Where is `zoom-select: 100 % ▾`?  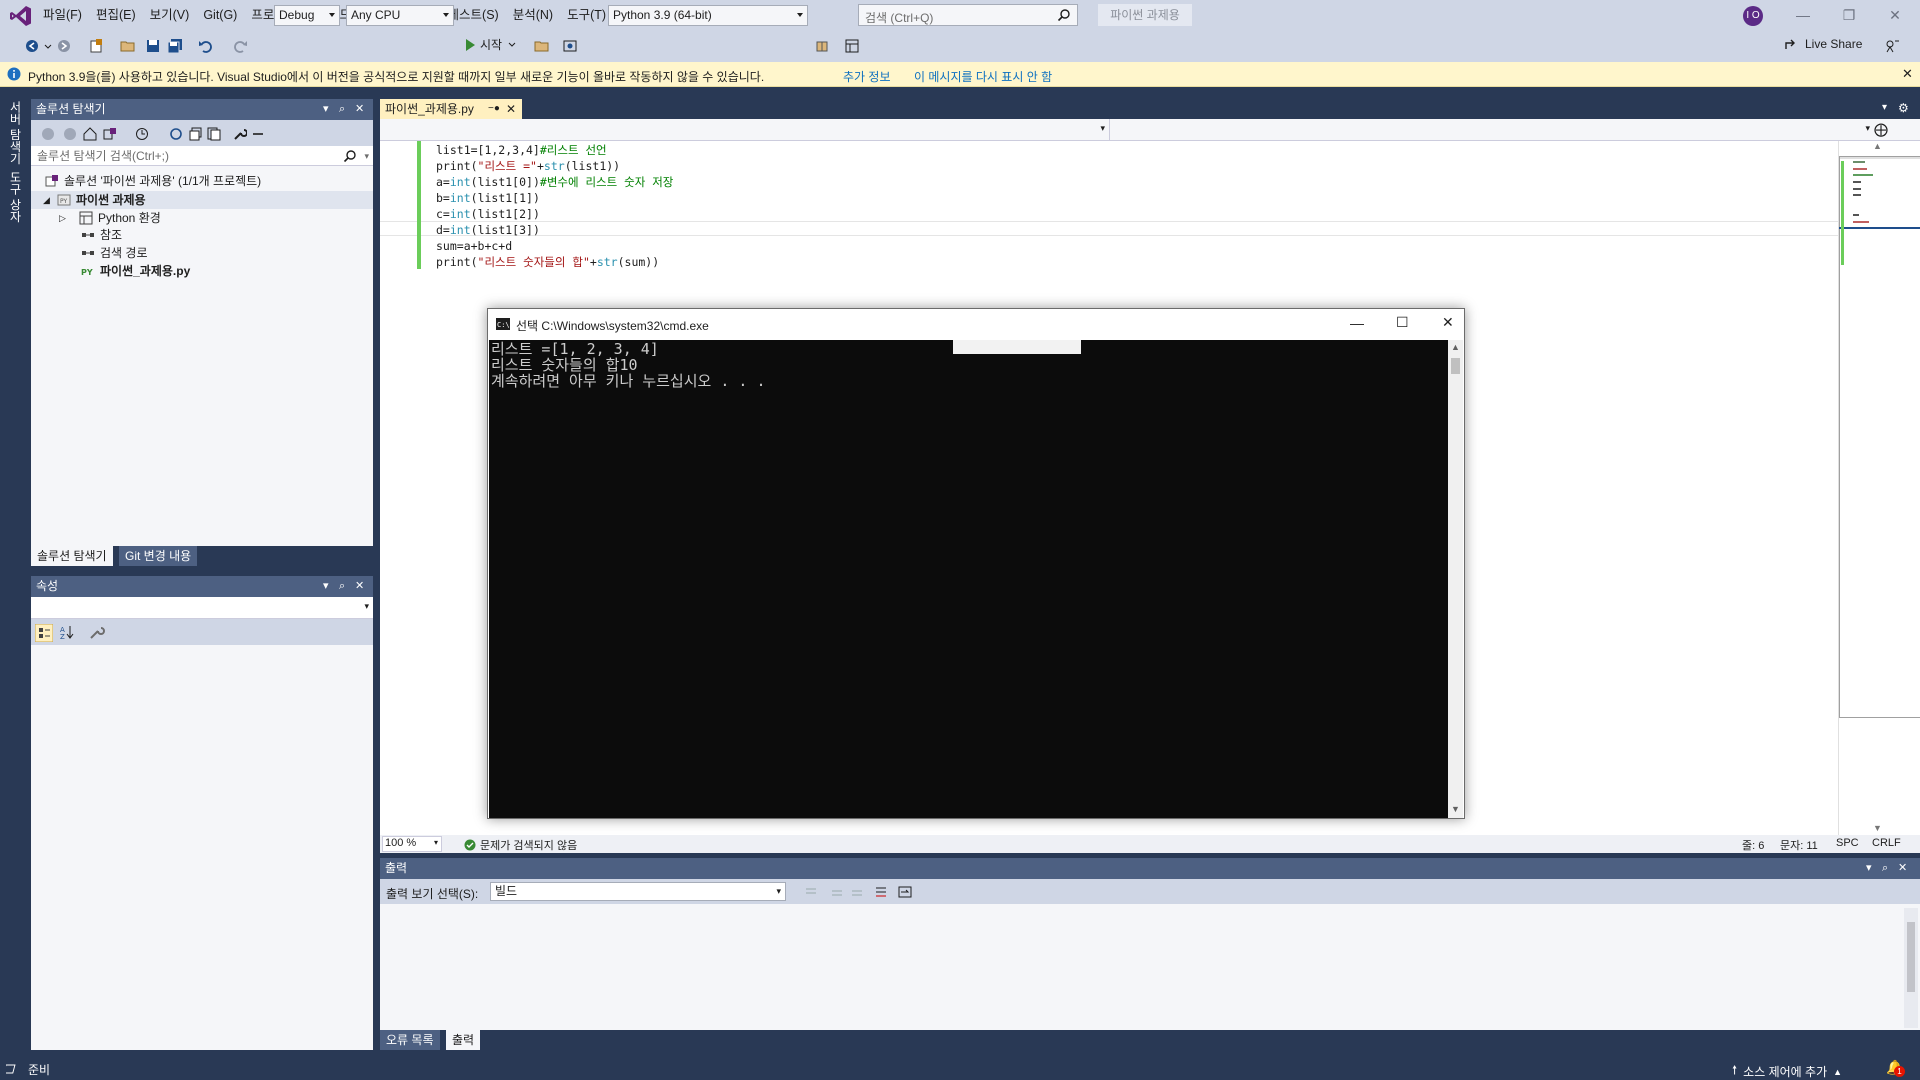 zoom-select: 100 % ▾ is located at coordinates (412, 844).